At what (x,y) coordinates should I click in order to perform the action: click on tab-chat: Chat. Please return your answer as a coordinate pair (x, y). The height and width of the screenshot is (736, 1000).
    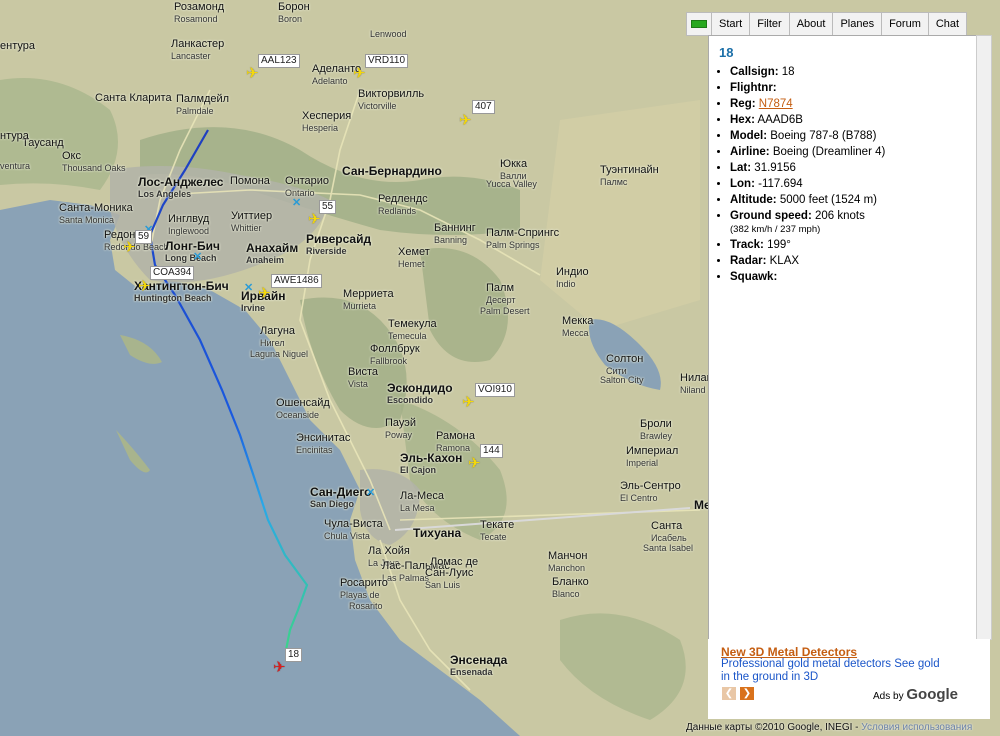
    Looking at the image, I should click on (946, 24).